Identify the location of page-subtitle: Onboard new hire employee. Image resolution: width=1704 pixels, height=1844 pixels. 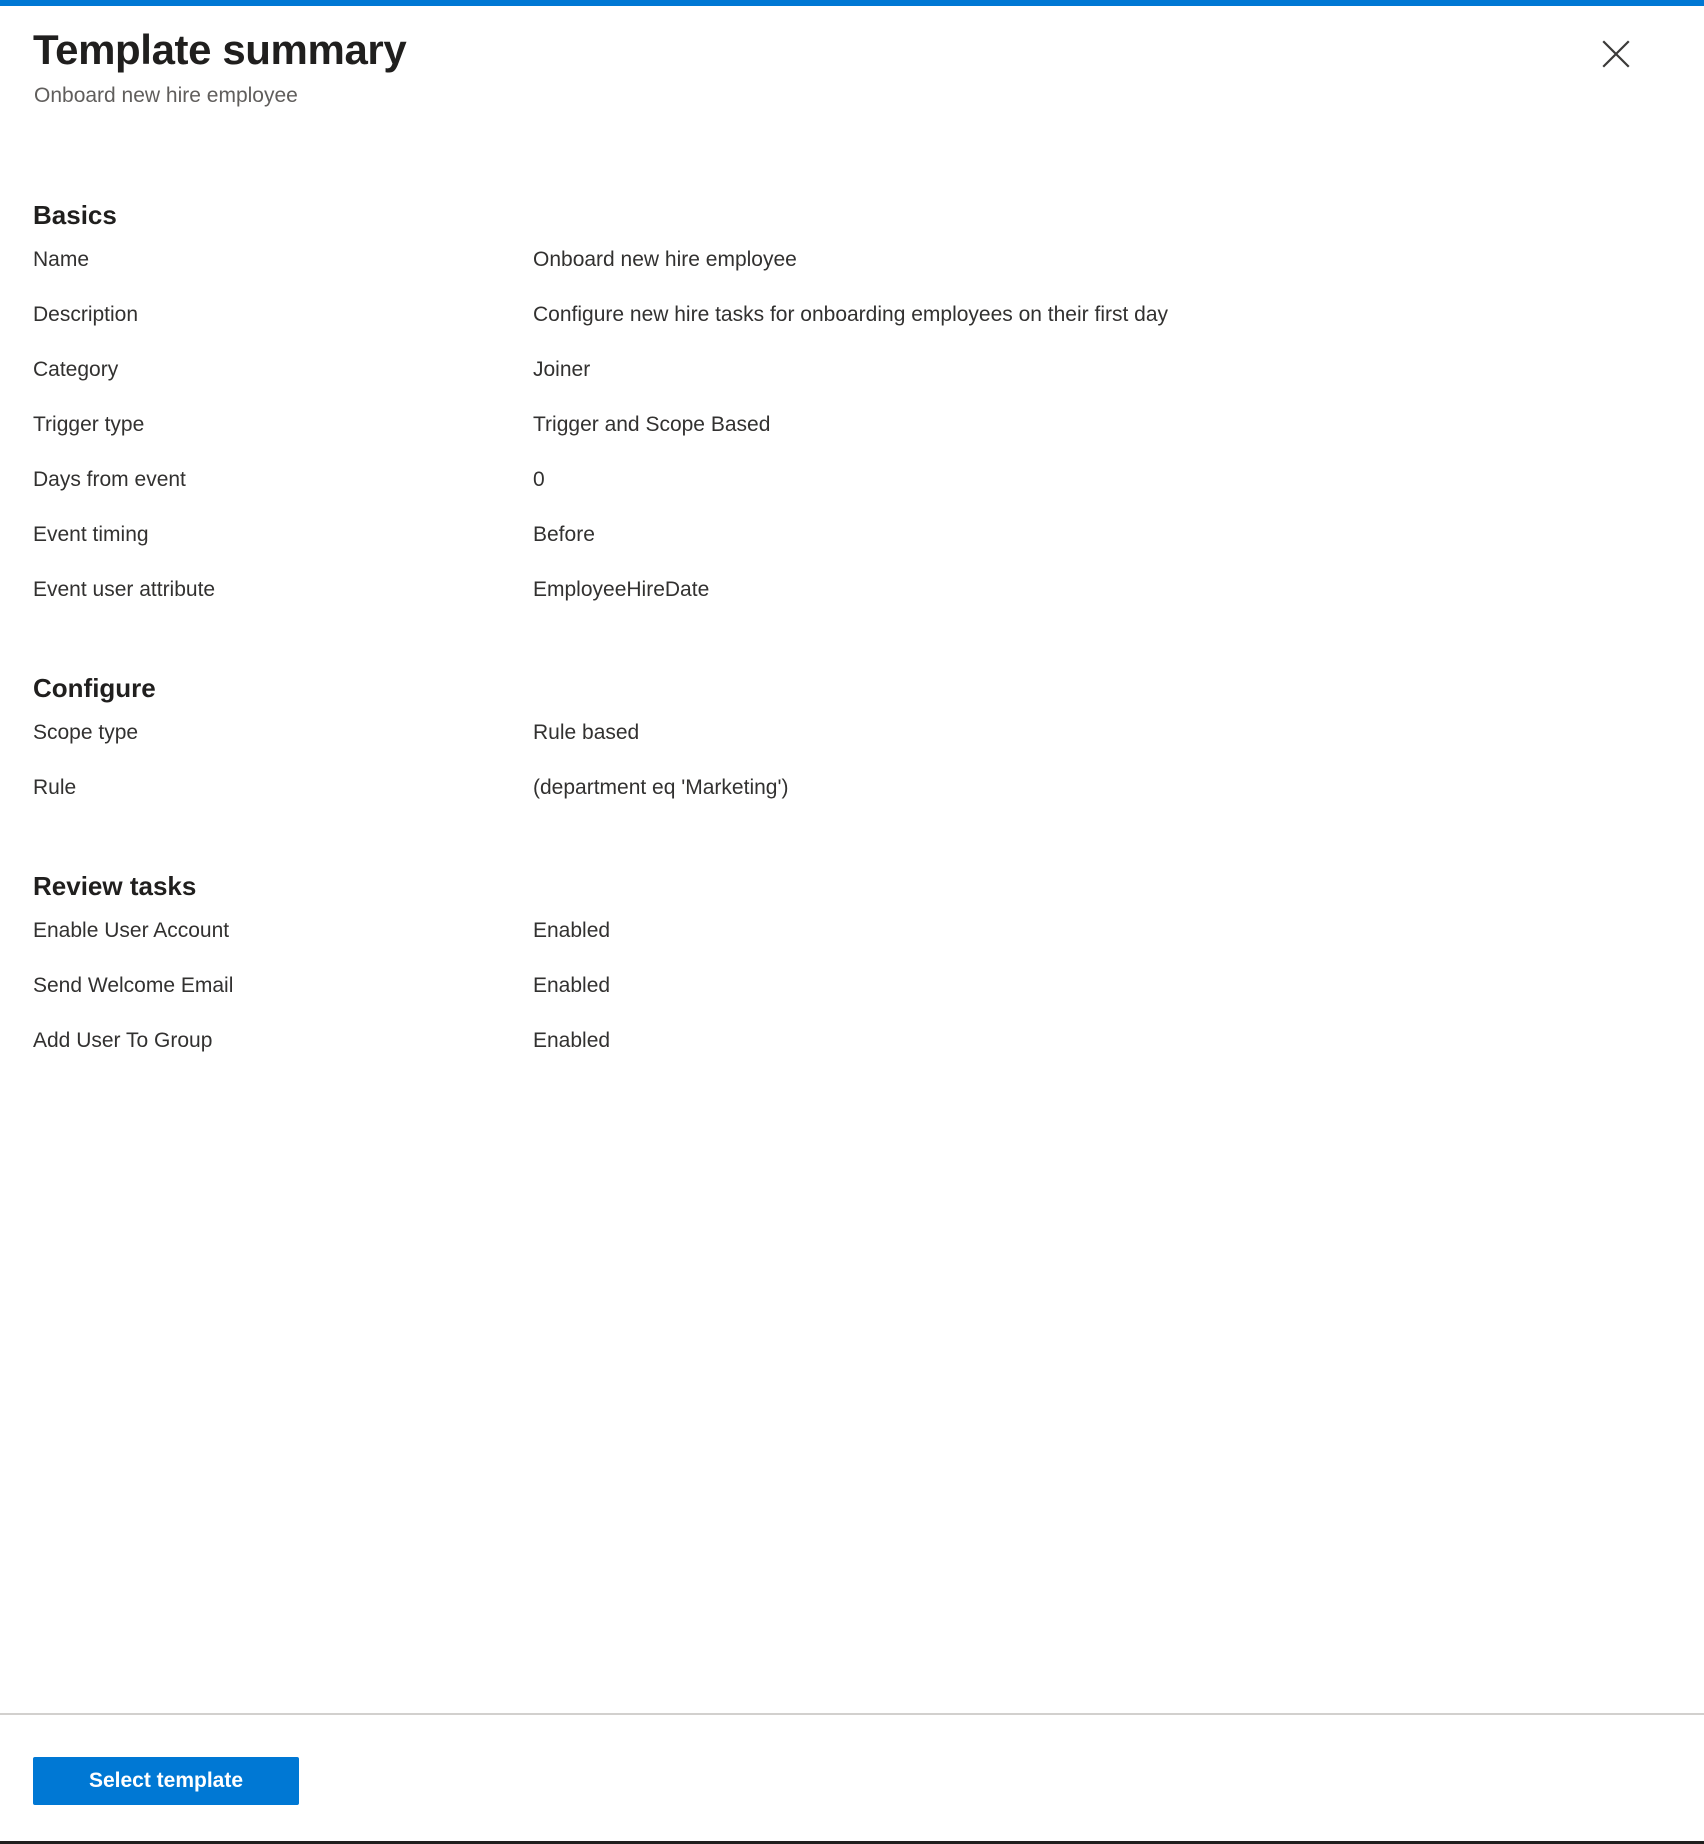
(166, 95).